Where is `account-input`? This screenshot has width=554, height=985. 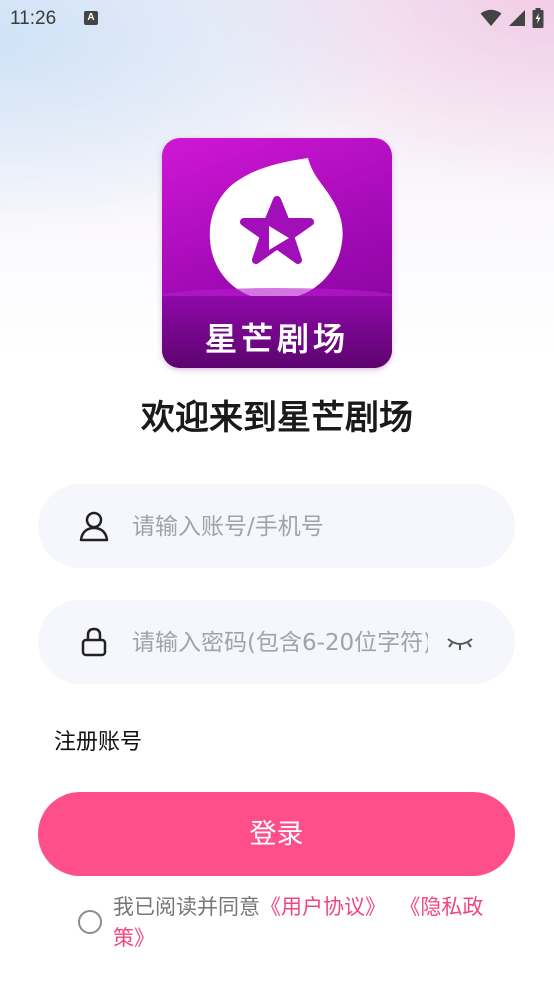
account-input is located at coordinates (312, 527).